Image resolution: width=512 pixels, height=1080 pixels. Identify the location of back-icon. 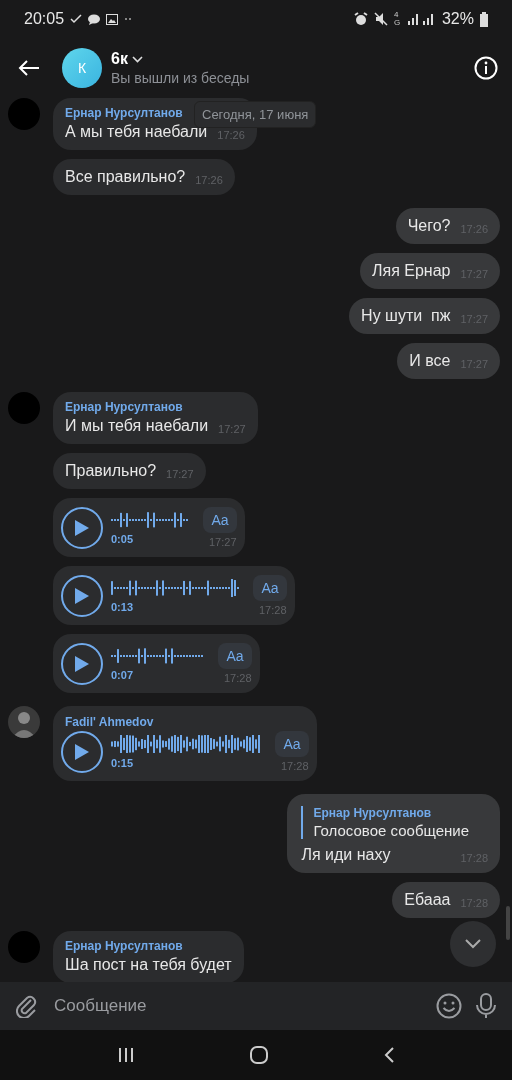
(389, 1055).